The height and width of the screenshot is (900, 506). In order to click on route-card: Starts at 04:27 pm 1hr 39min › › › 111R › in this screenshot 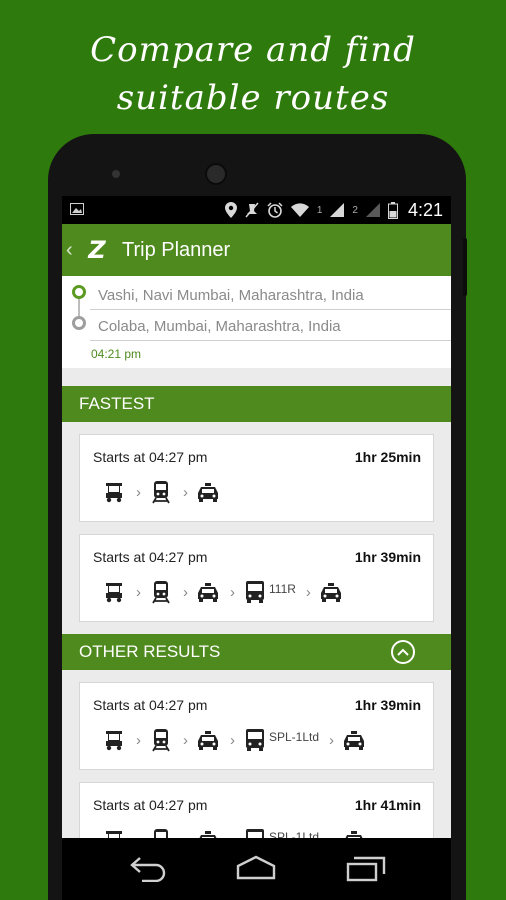, I will do `click(256, 578)`.